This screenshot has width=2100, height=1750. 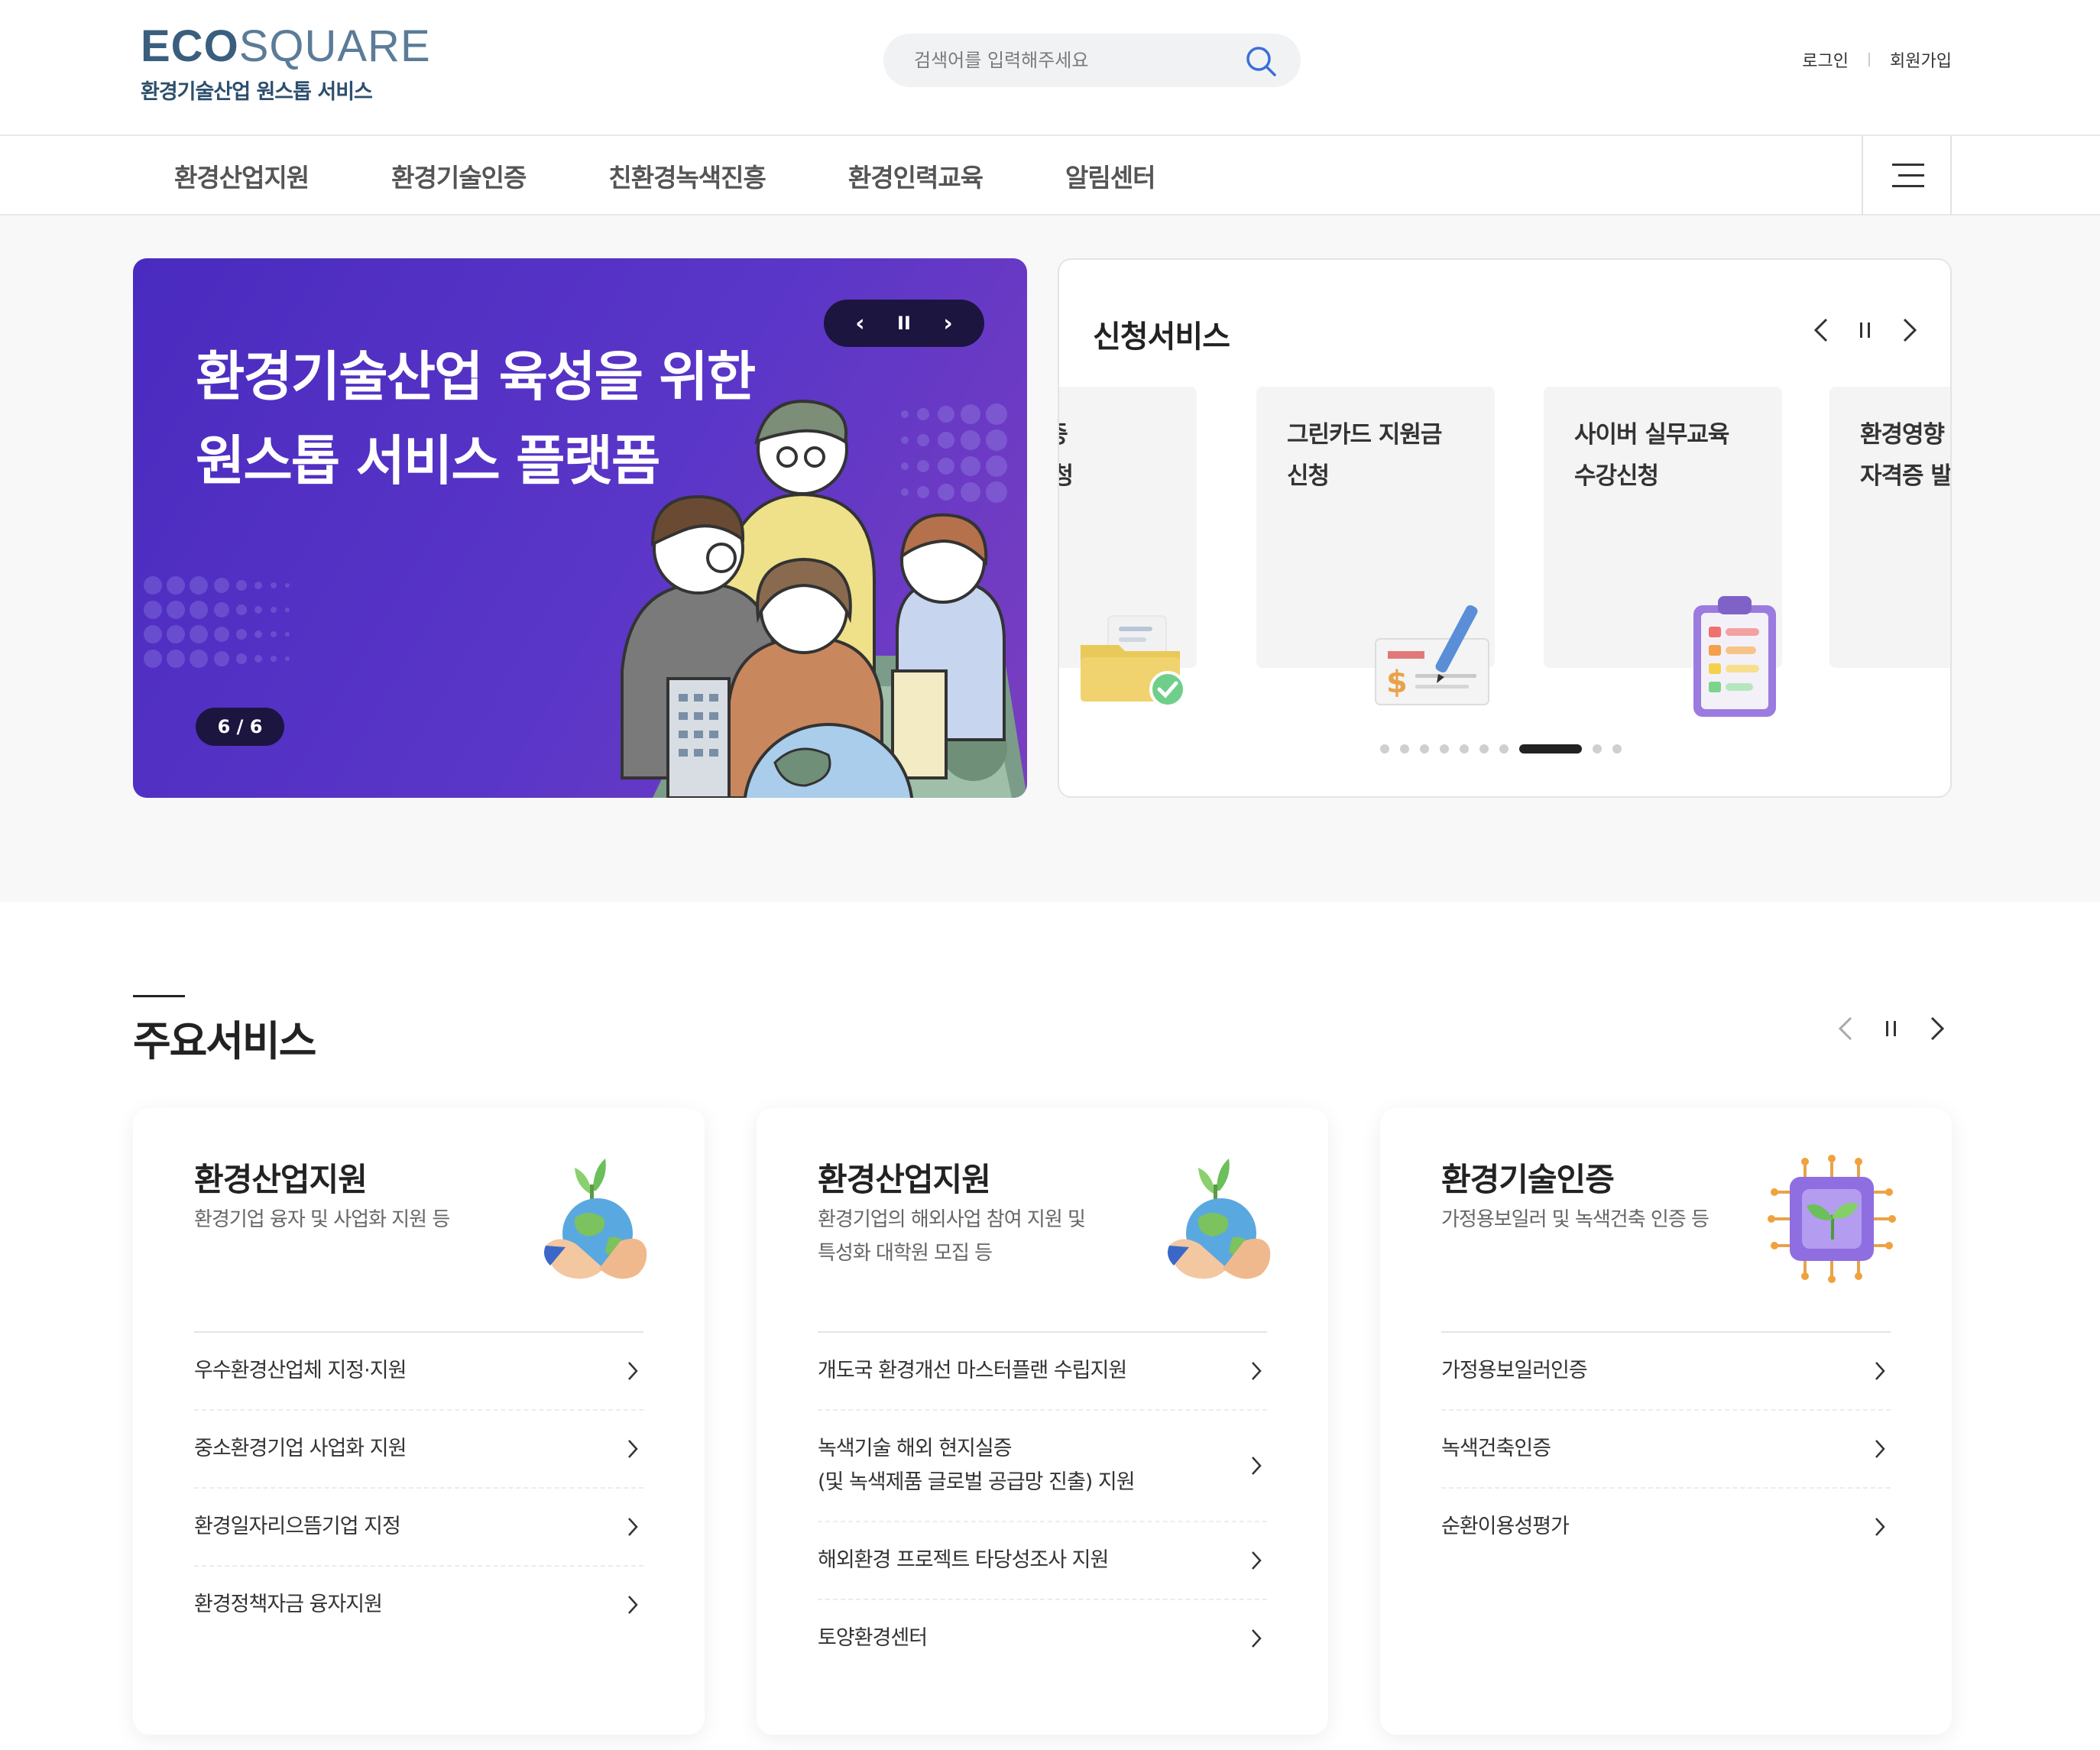 I want to click on clipboard-icon, so click(x=1734, y=656).